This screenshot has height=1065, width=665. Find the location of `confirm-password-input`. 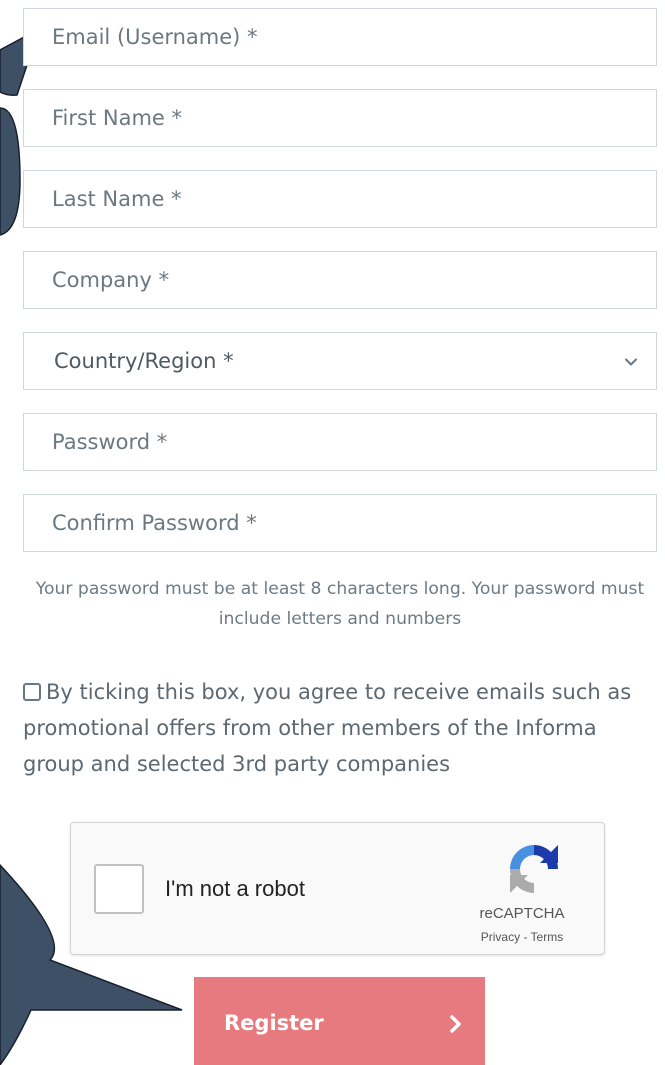

confirm-password-input is located at coordinates (340, 523).